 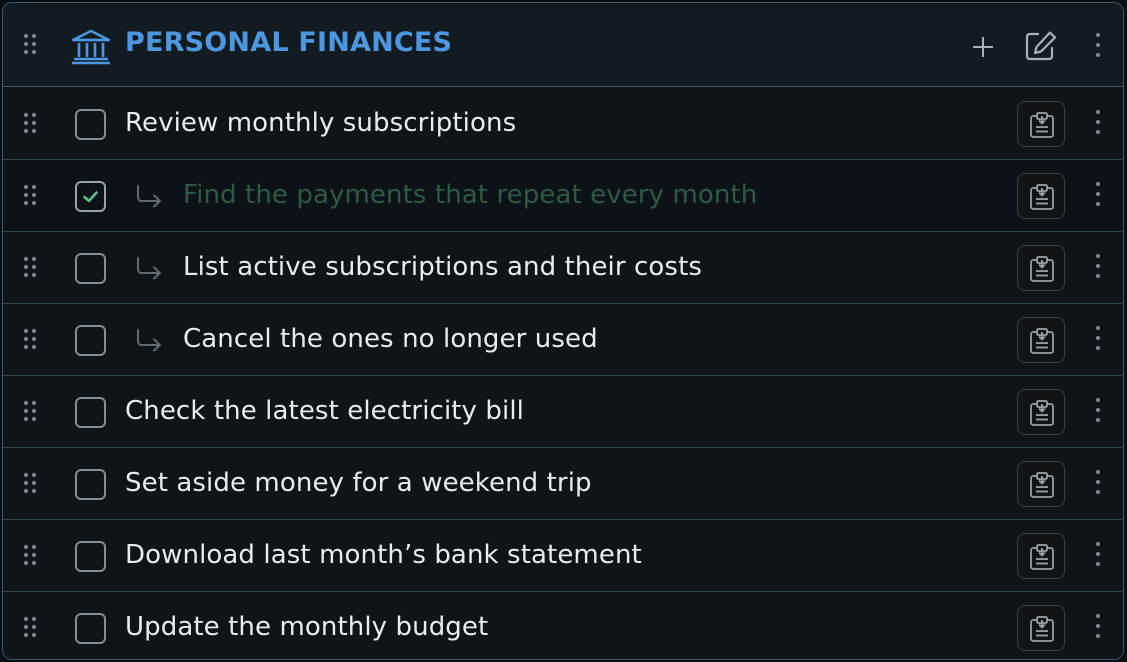 I want to click on task-text: Cancel the ones no longer used, so click(x=390, y=339).